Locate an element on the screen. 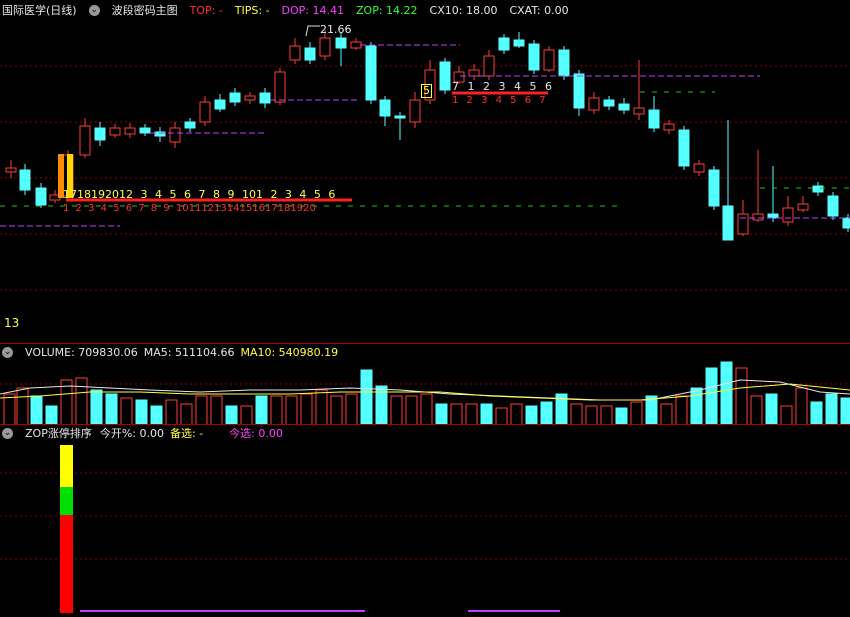 The height and width of the screenshot is (617, 850). dop-label: DOP: 14.41 is located at coordinates (313, 10).